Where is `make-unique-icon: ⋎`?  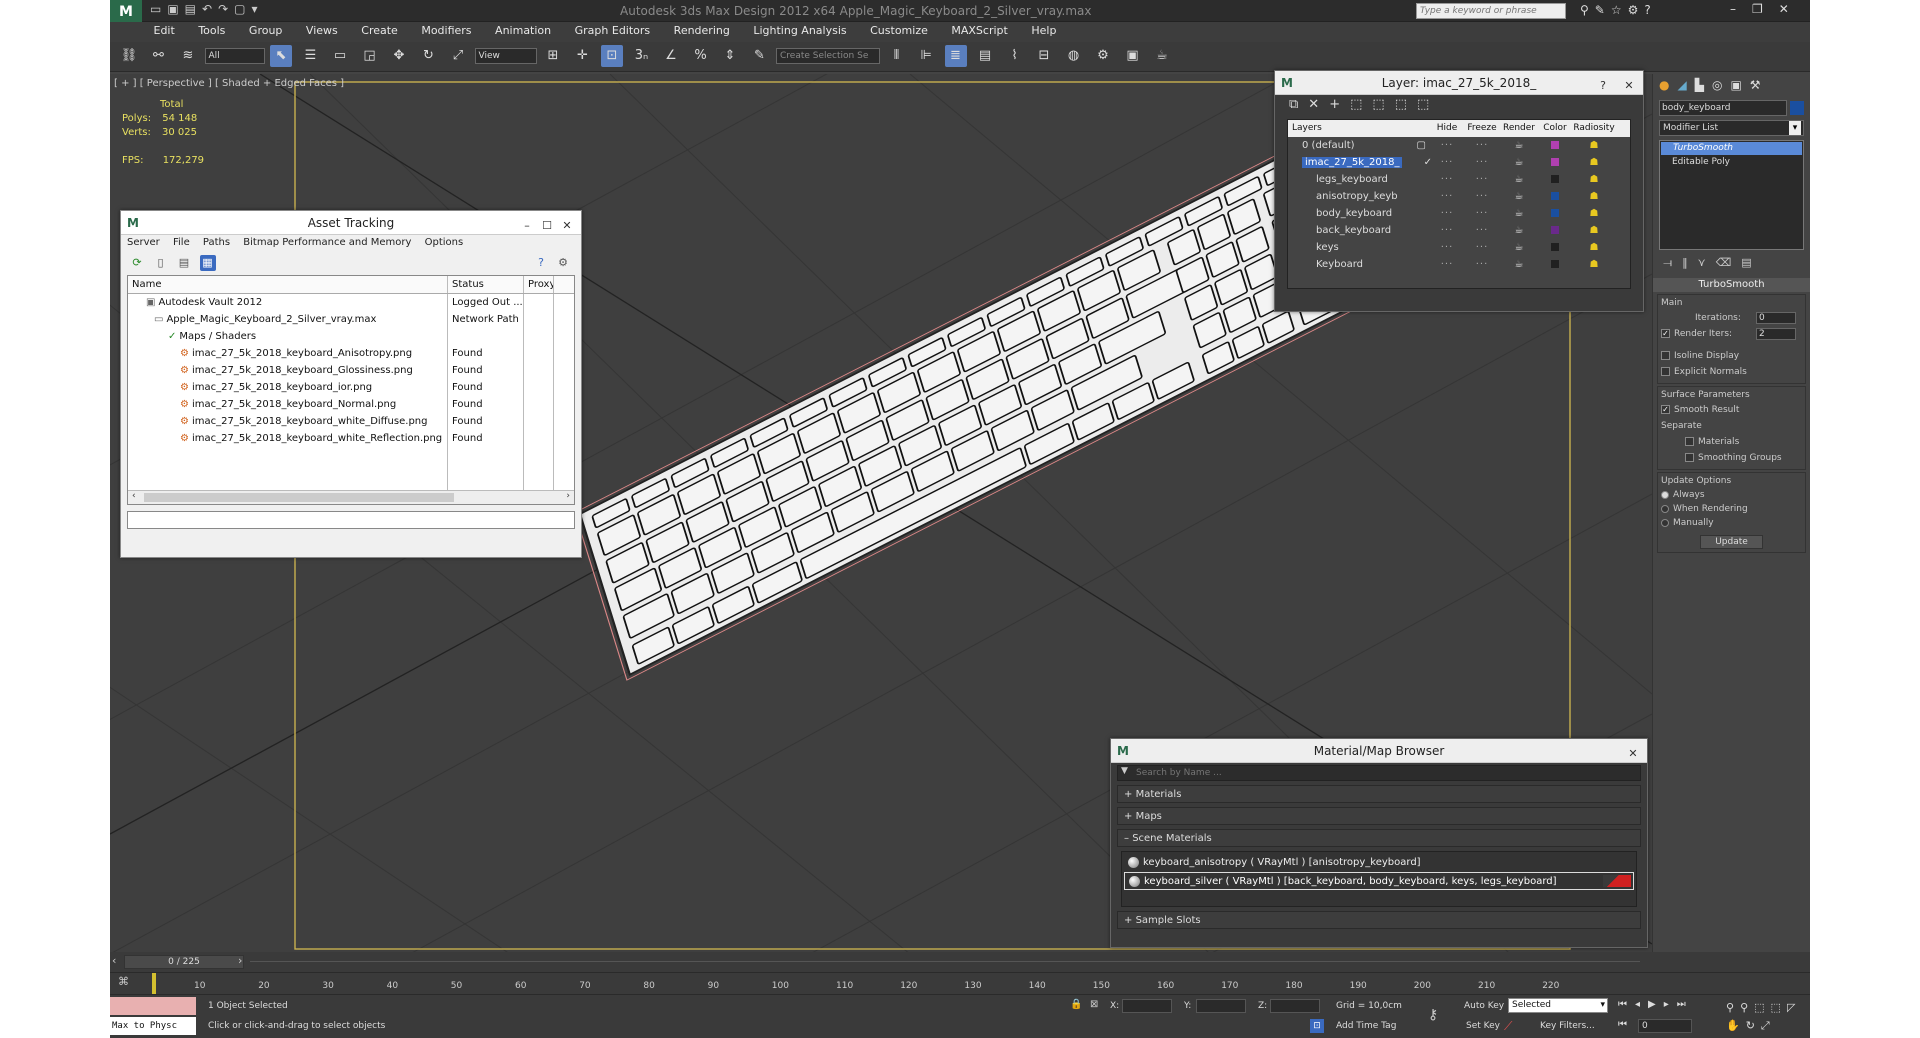 make-unique-icon: ⋎ is located at coordinates (1707, 262).